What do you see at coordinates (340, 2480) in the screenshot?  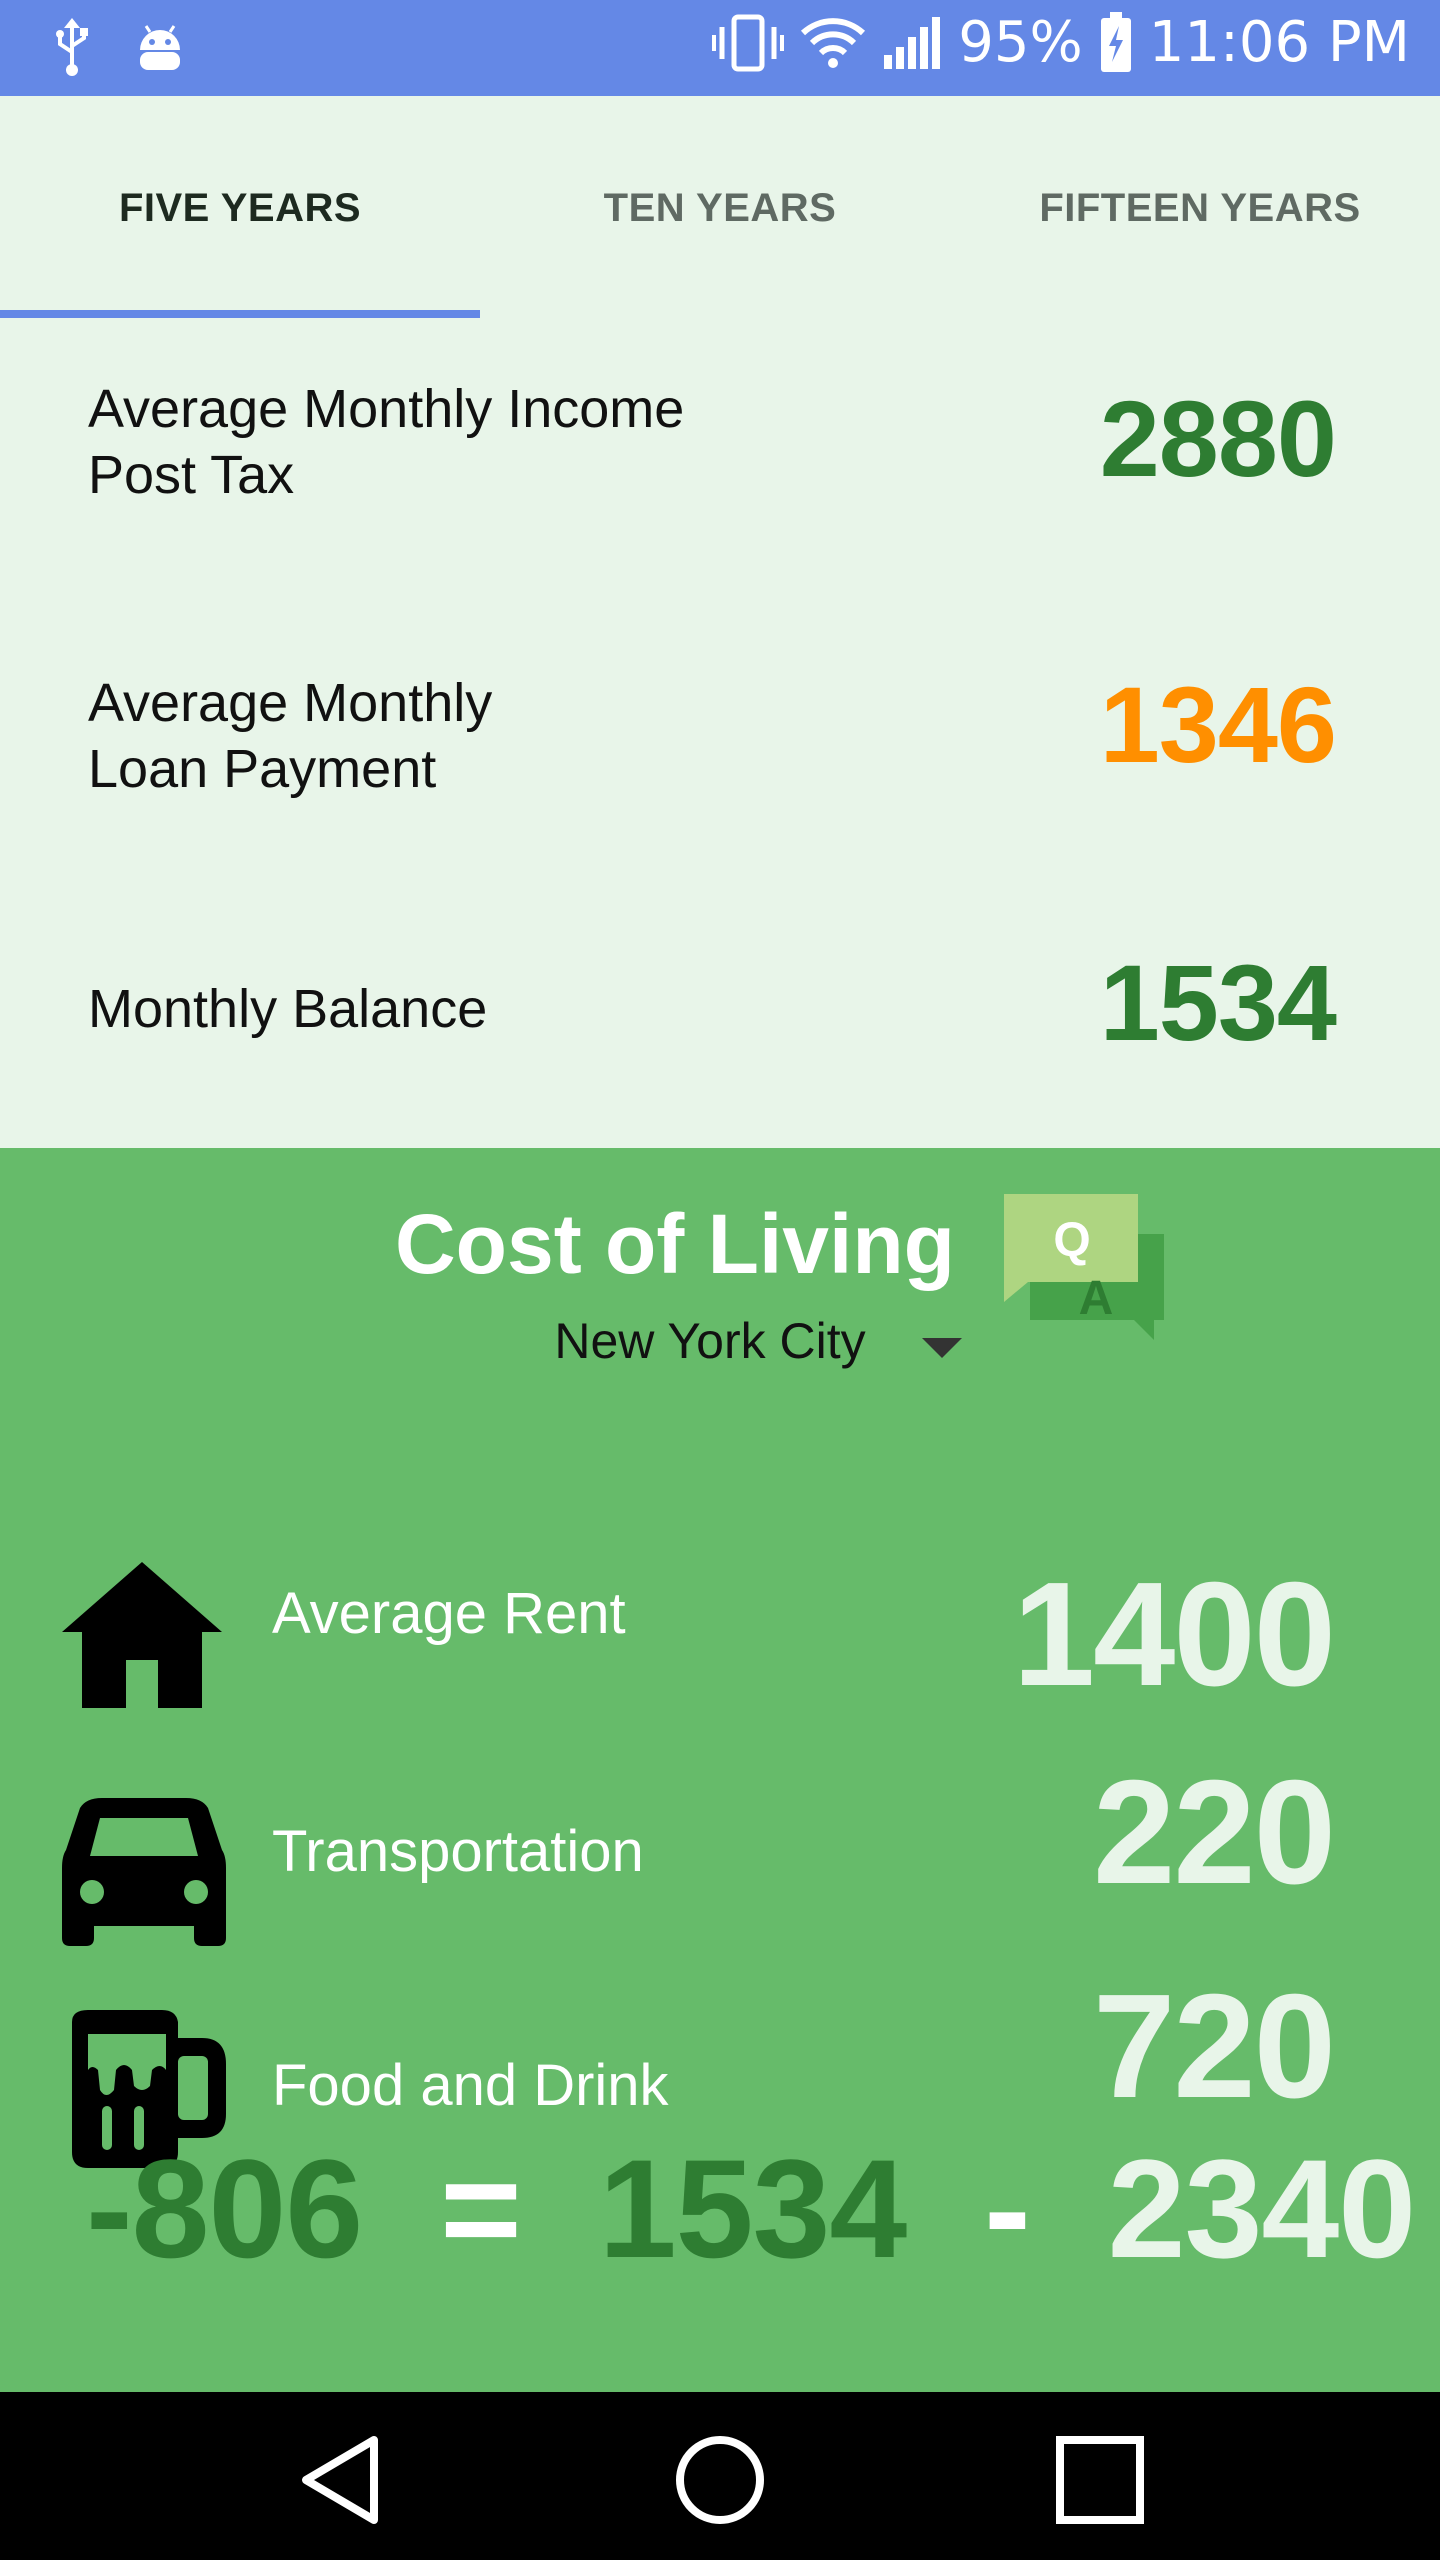 I see `back-icon` at bounding box center [340, 2480].